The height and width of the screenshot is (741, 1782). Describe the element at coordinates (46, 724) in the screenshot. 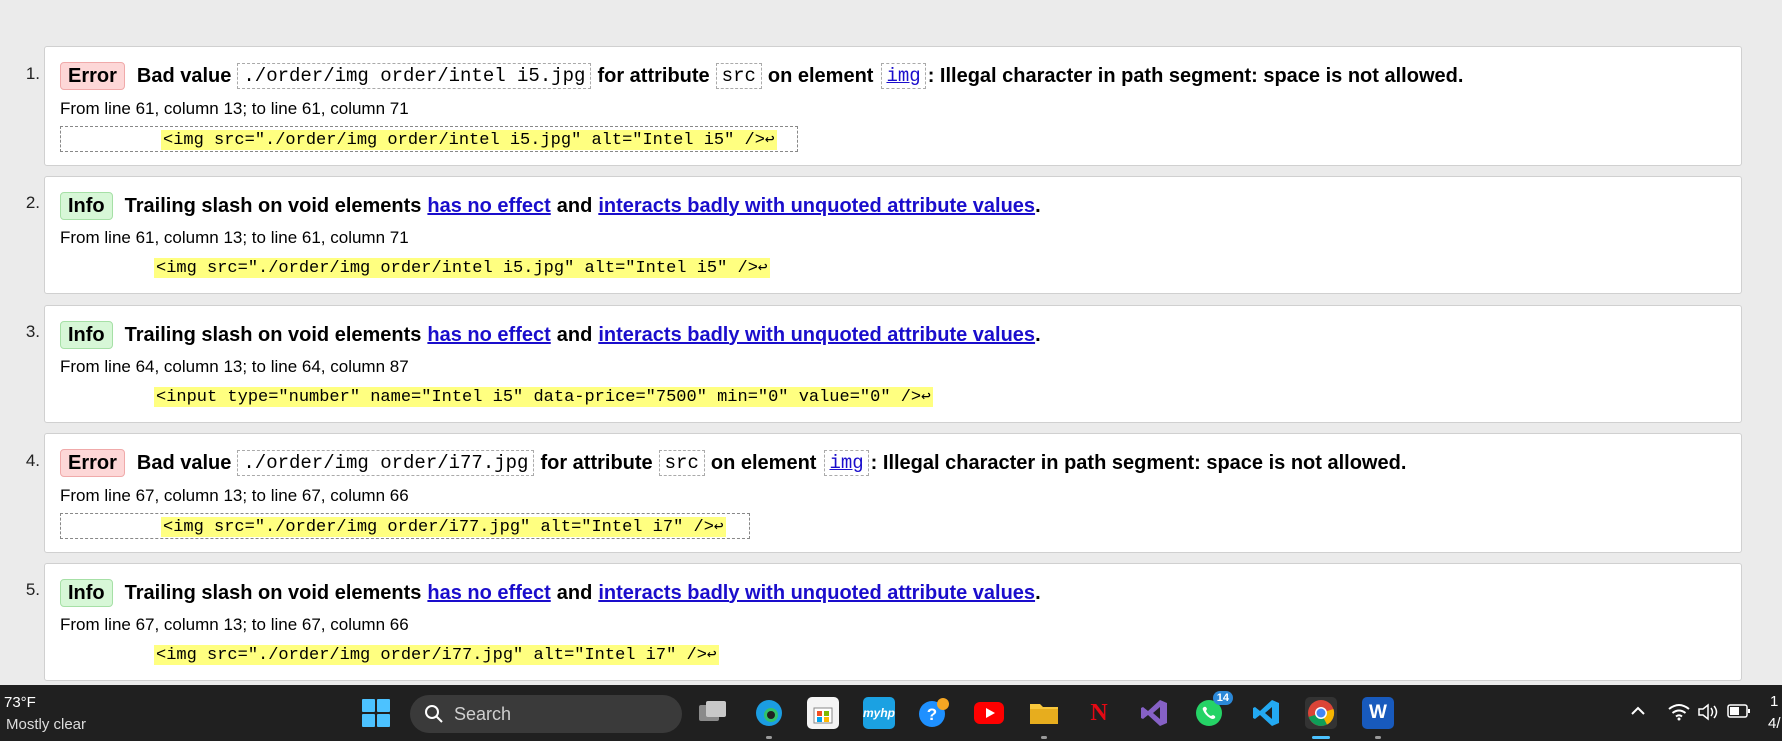

I see `weather-text: Mostly clear` at that location.